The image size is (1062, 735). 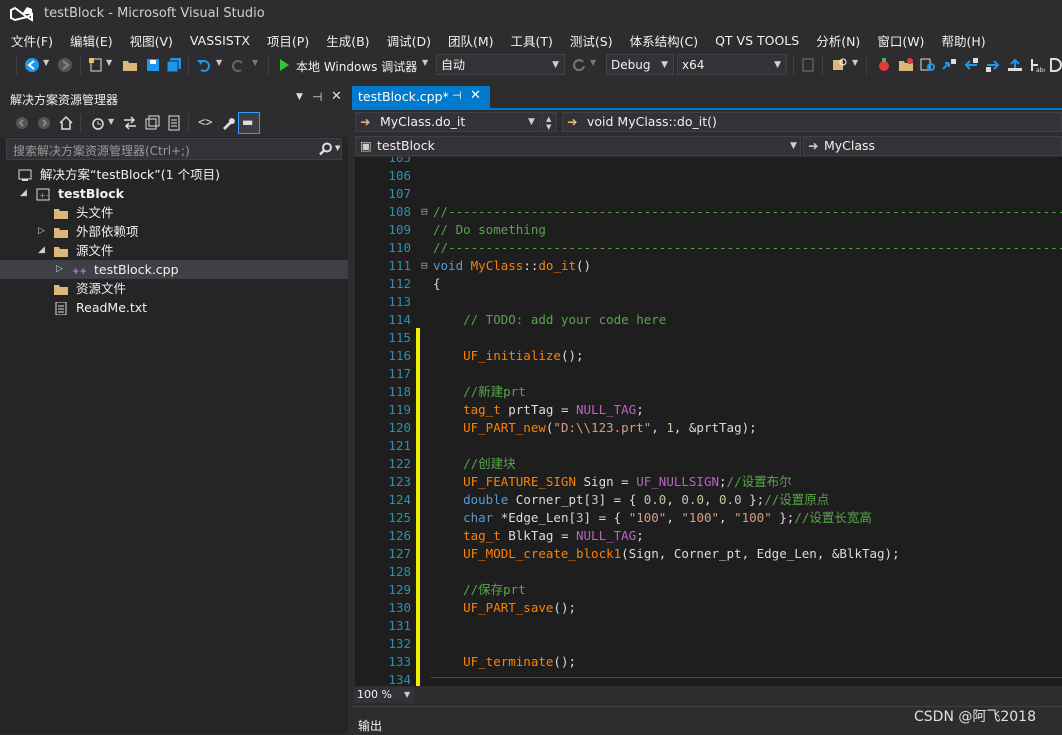 What do you see at coordinates (708, 662) in the screenshot?
I see `code-line: 133 UF_terminate();` at bounding box center [708, 662].